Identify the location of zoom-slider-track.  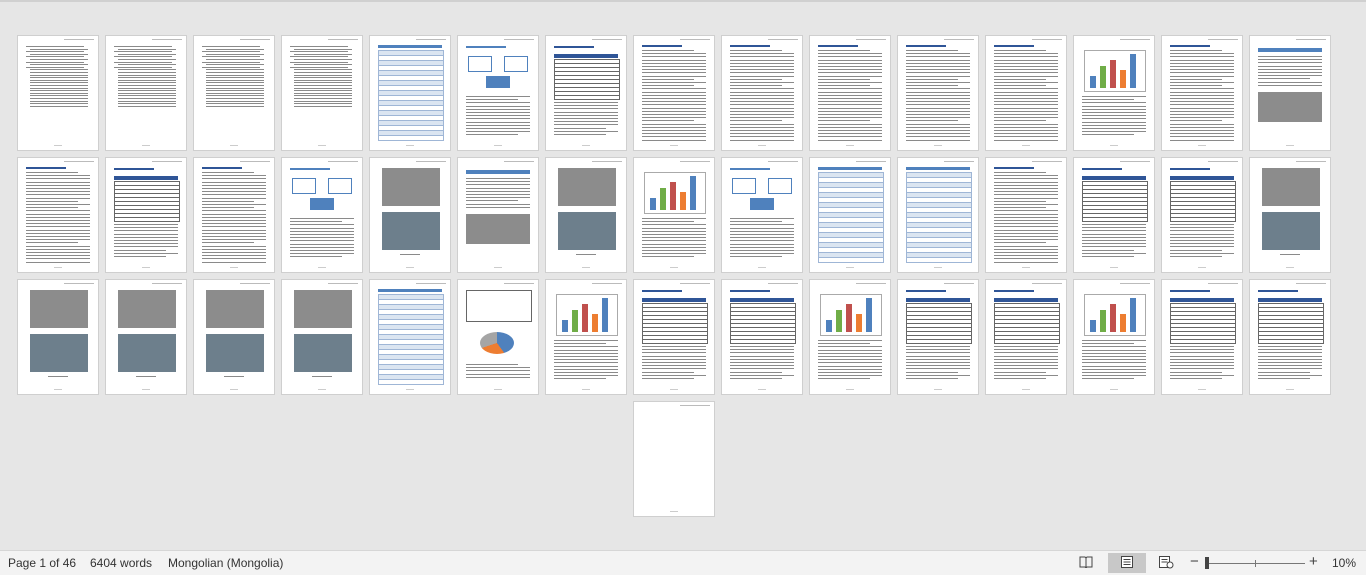
(1256, 563).